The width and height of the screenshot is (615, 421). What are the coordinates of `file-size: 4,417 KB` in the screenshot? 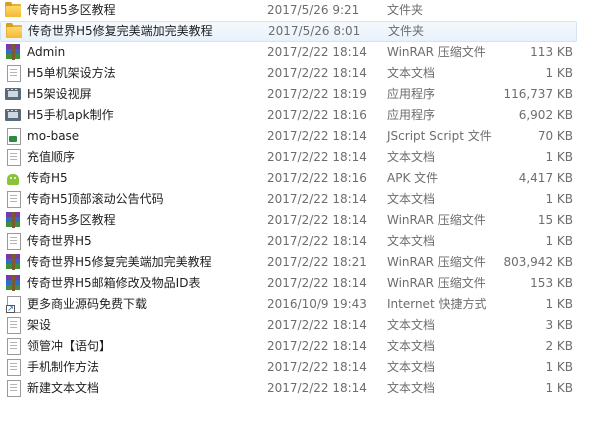 It's located at (545, 178).